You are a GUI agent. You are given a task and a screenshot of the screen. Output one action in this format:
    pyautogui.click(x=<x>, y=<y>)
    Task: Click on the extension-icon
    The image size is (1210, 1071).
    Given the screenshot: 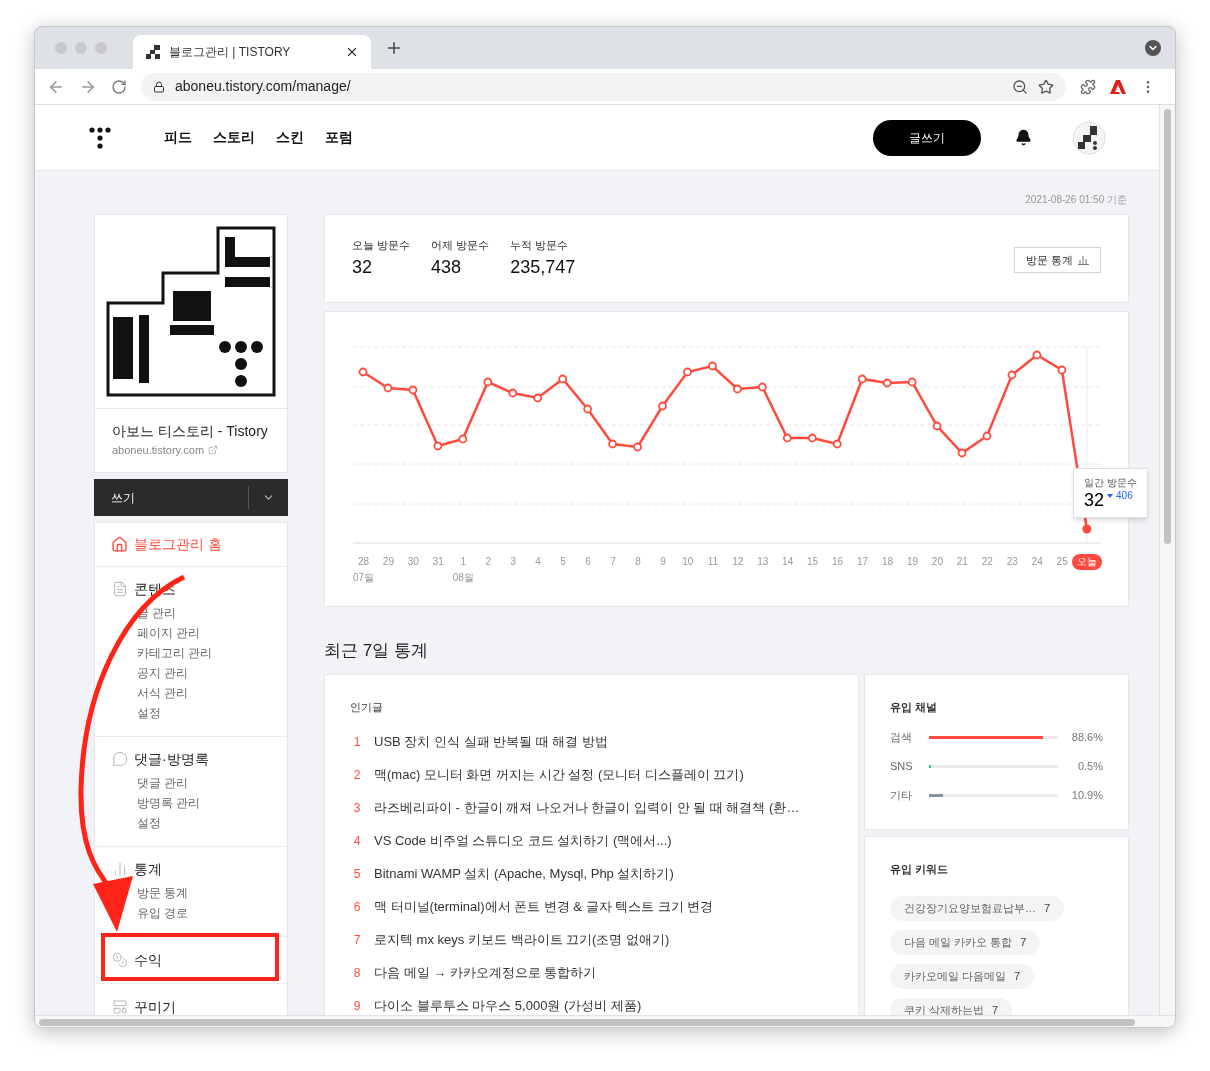 What is the action you would take?
    pyautogui.click(x=1118, y=86)
    